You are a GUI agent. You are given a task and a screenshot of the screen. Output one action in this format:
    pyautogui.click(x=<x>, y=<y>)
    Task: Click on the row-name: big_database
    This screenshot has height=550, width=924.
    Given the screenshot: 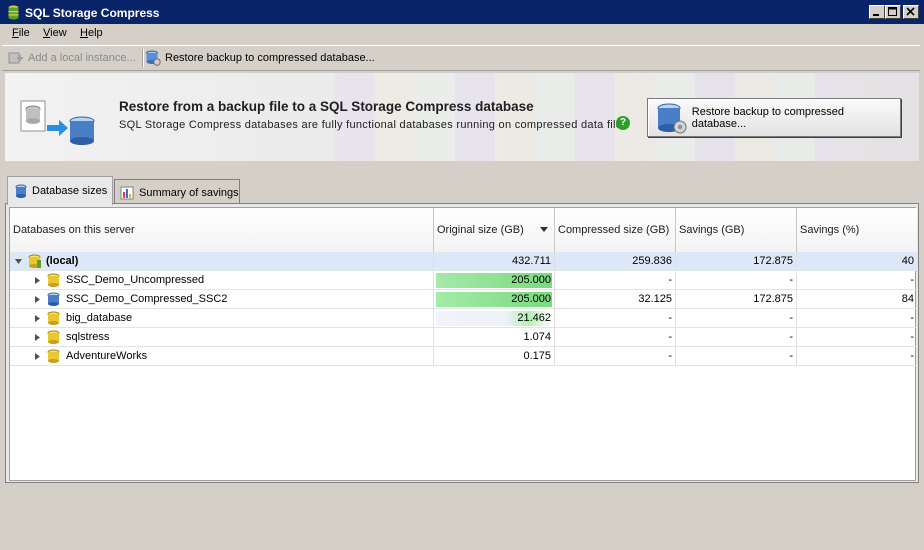 What is the action you would take?
    pyautogui.click(x=99, y=318)
    